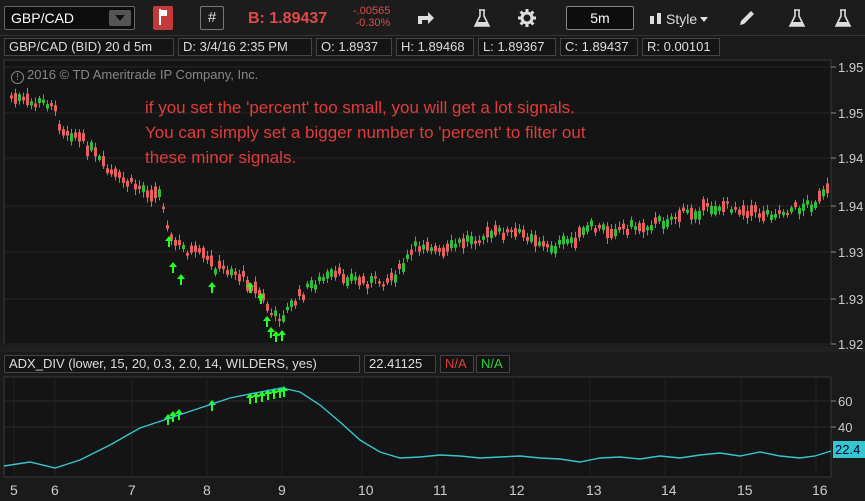 The image size is (865, 501). What do you see at coordinates (432, 349) in the screenshot?
I see `pane-splitter` at bounding box center [432, 349].